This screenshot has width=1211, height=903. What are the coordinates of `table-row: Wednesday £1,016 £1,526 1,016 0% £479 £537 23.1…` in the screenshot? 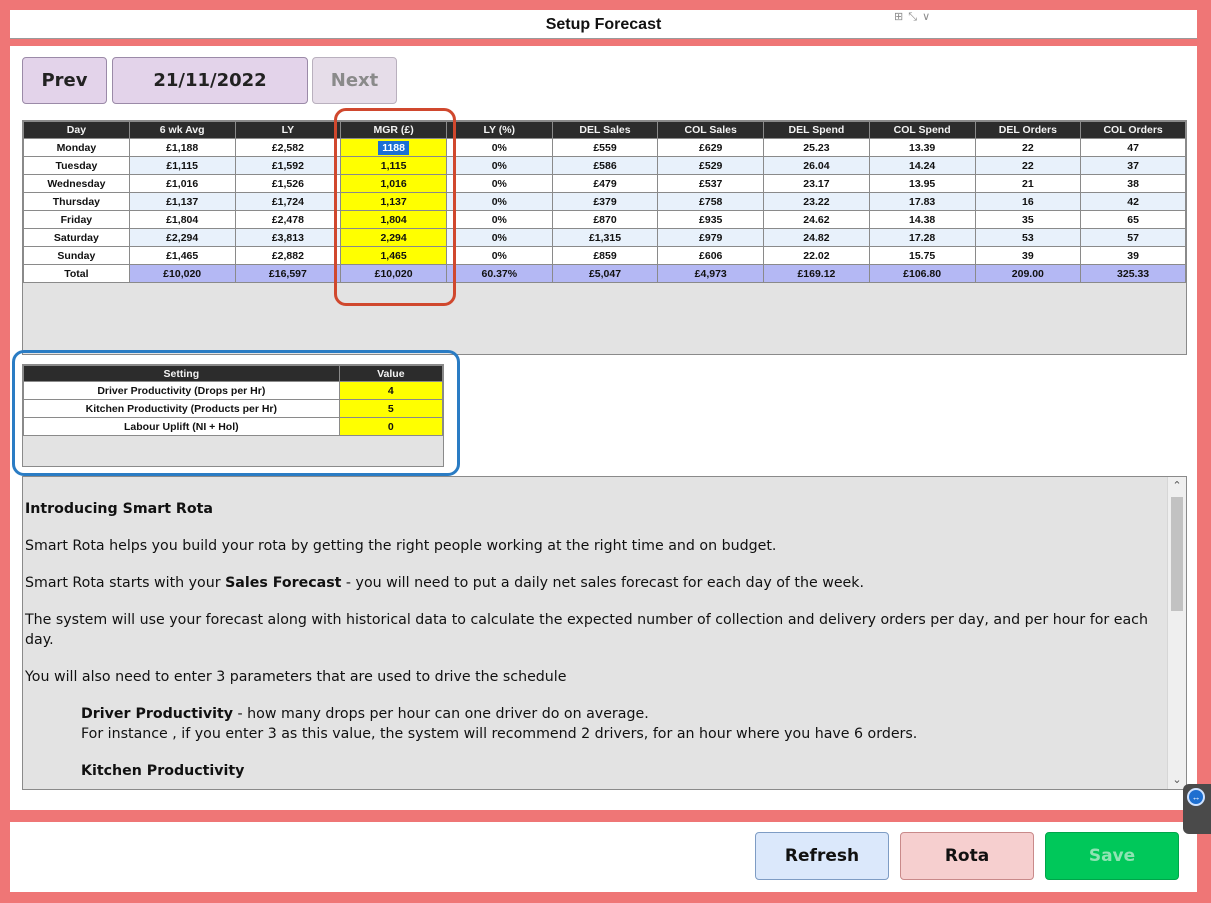 It's located at (604, 183).